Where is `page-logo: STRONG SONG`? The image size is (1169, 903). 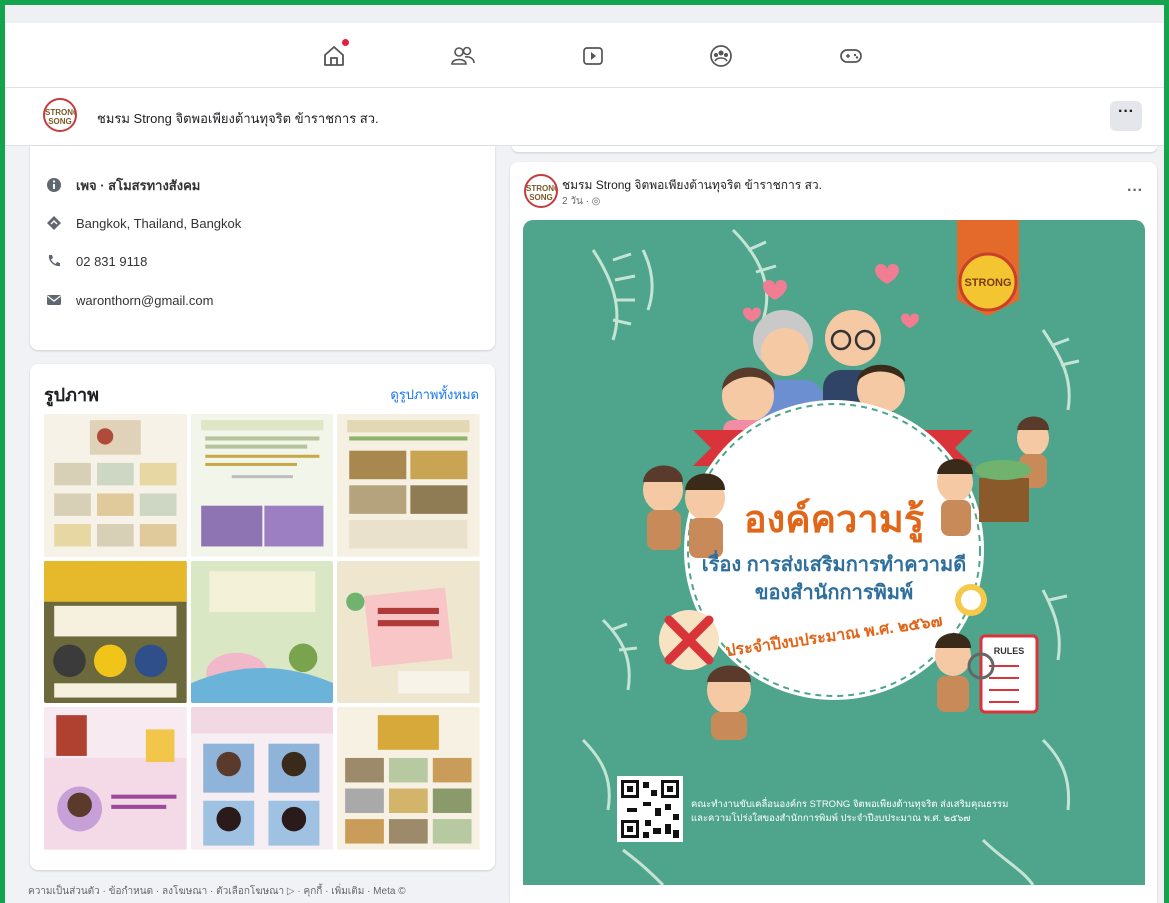
page-logo: STRONG SONG is located at coordinates (60, 115).